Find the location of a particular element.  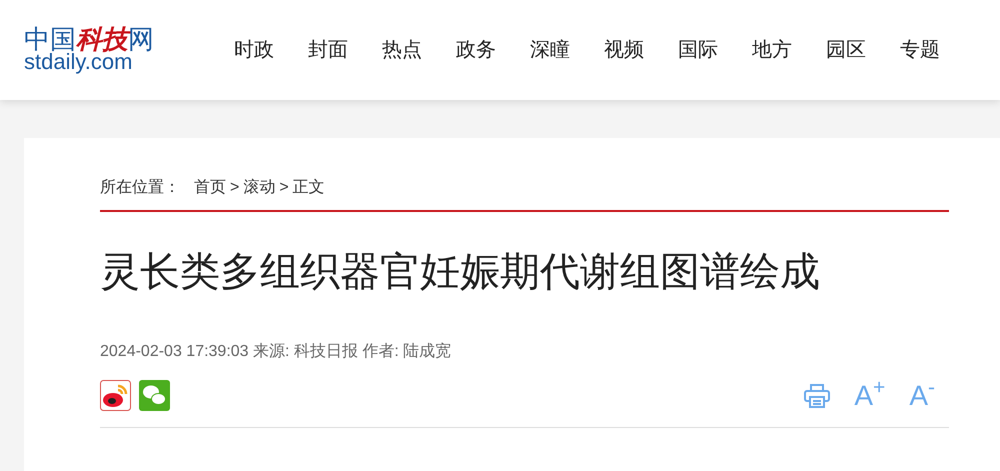

logo-domain: stdaily.com is located at coordinates (78, 62).